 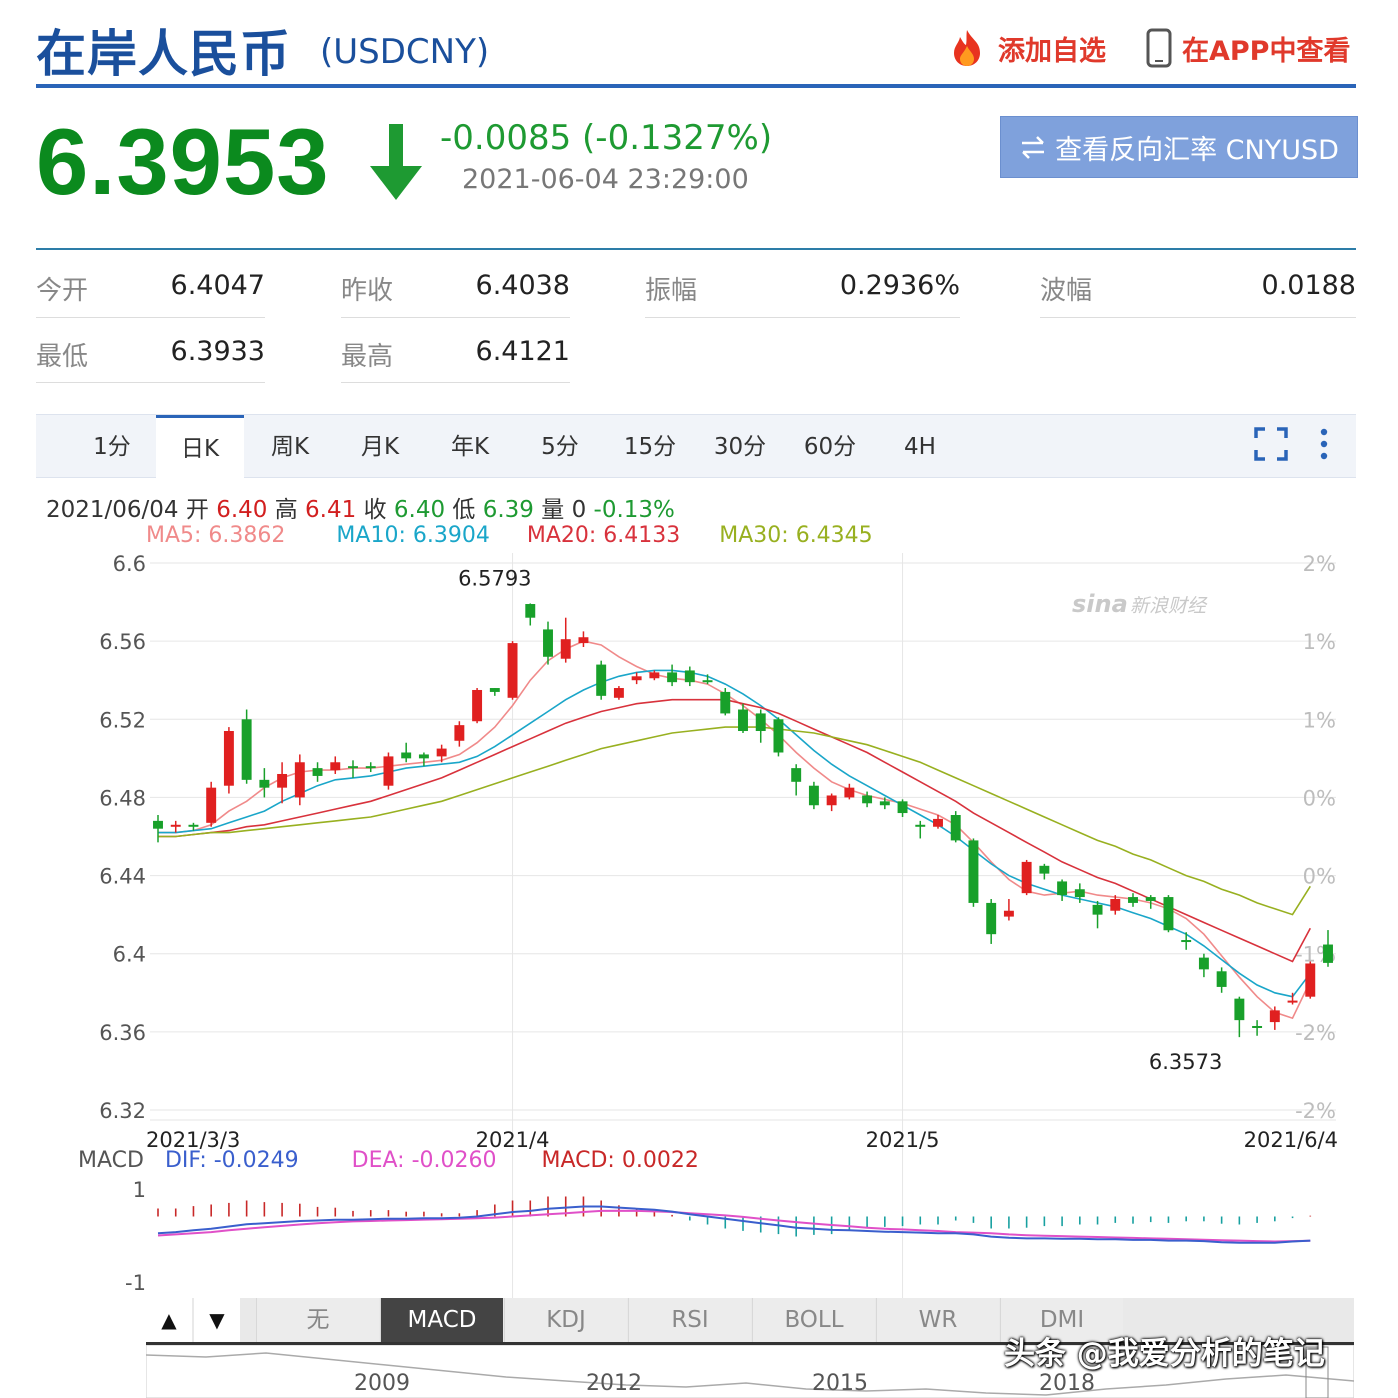 What do you see at coordinates (217, 1320) in the screenshot?
I see `scroll-down-button: ▼` at bounding box center [217, 1320].